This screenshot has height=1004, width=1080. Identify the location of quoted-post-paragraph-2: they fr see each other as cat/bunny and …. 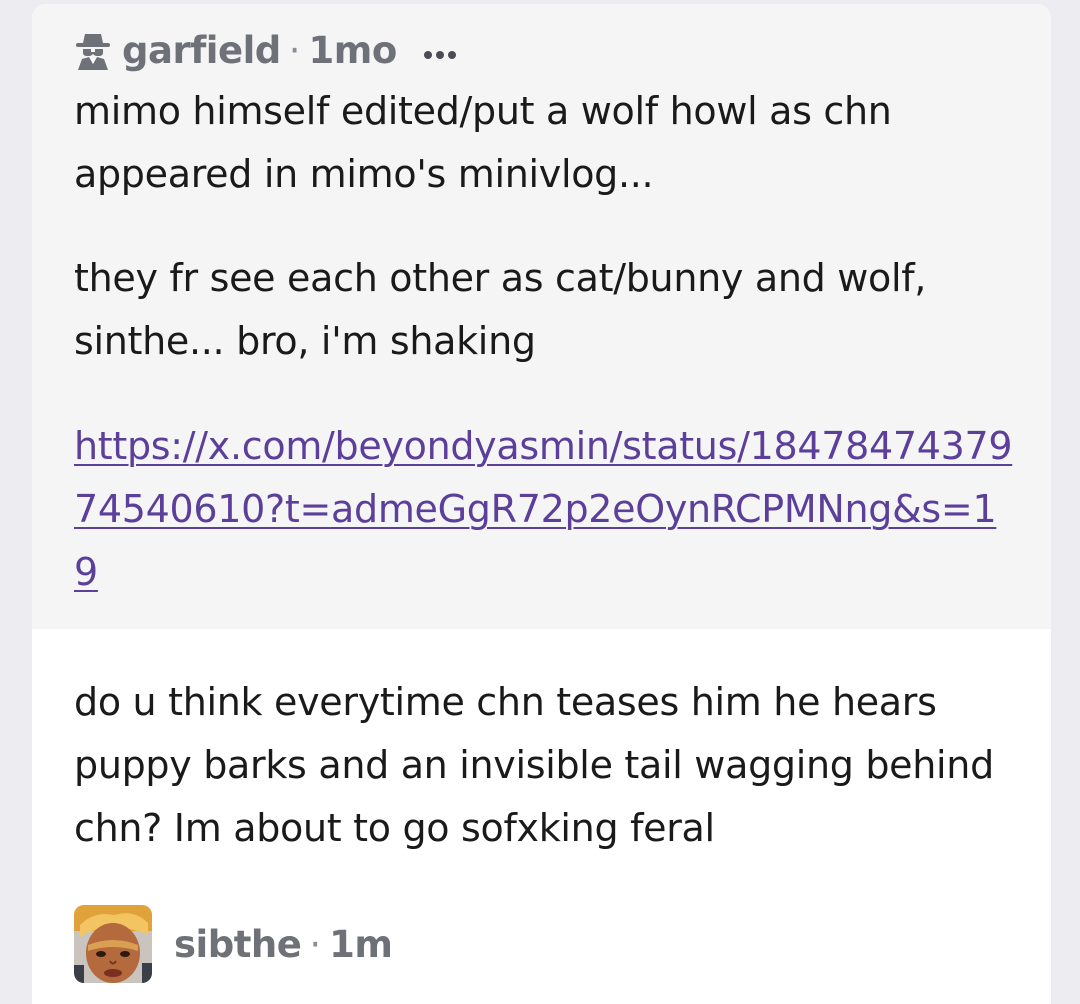
(500, 309).